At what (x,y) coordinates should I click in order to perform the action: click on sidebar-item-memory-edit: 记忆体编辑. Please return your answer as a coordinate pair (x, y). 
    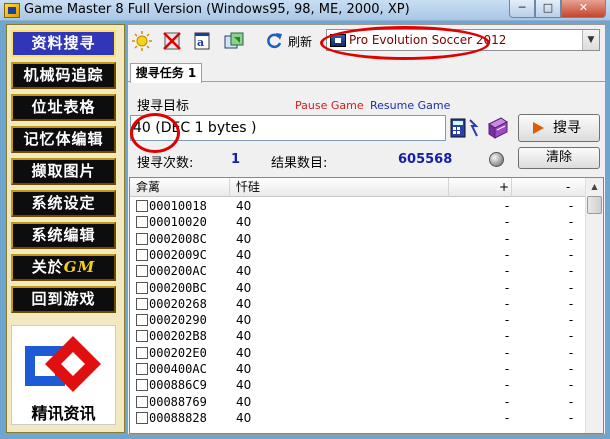
    Looking at the image, I should click on (63, 139).